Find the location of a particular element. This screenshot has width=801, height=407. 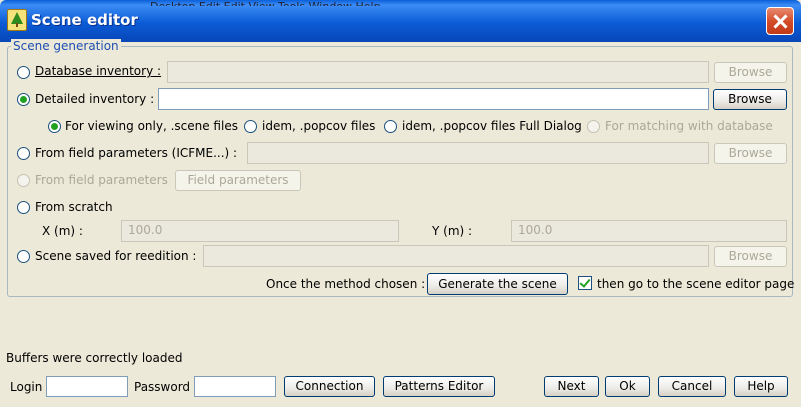

ok-button: Ok is located at coordinates (627, 386).